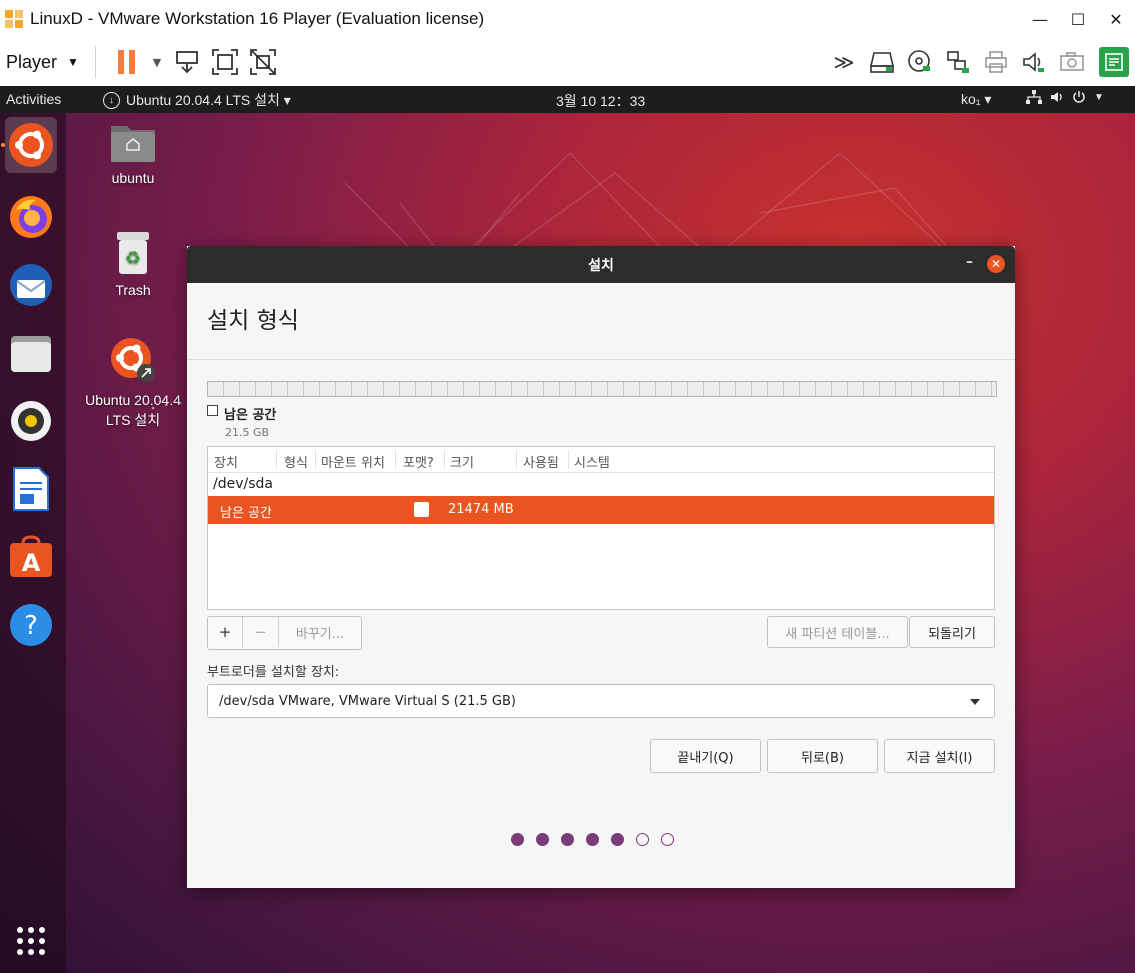 This screenshot has width=1135, height=973. I want to click on notes-icon, so click(1114, 62).